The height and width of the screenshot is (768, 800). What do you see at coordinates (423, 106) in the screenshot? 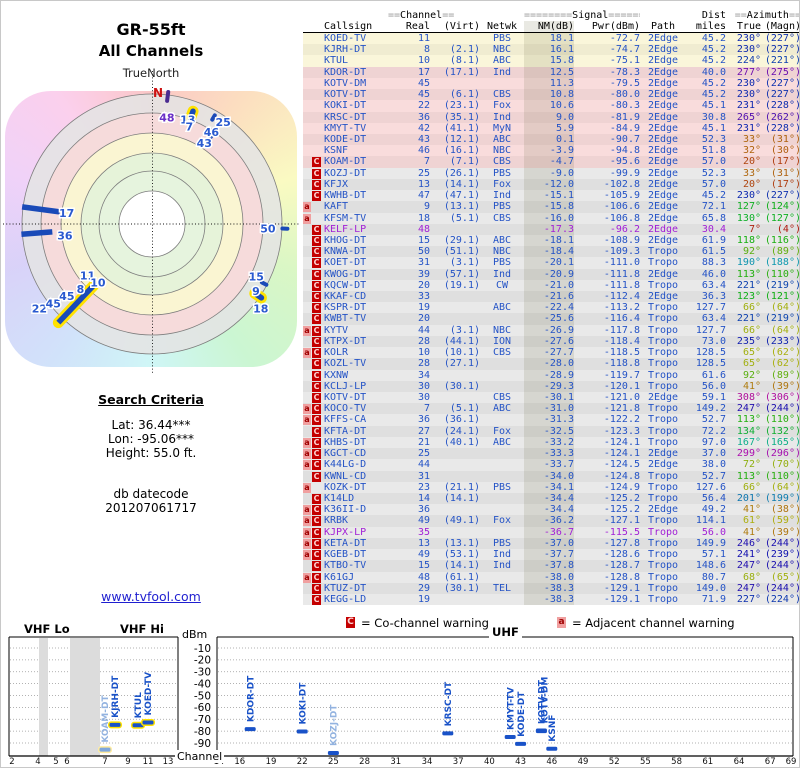
I see `cell-real-channel: 22` at bounding box center [423, 106].